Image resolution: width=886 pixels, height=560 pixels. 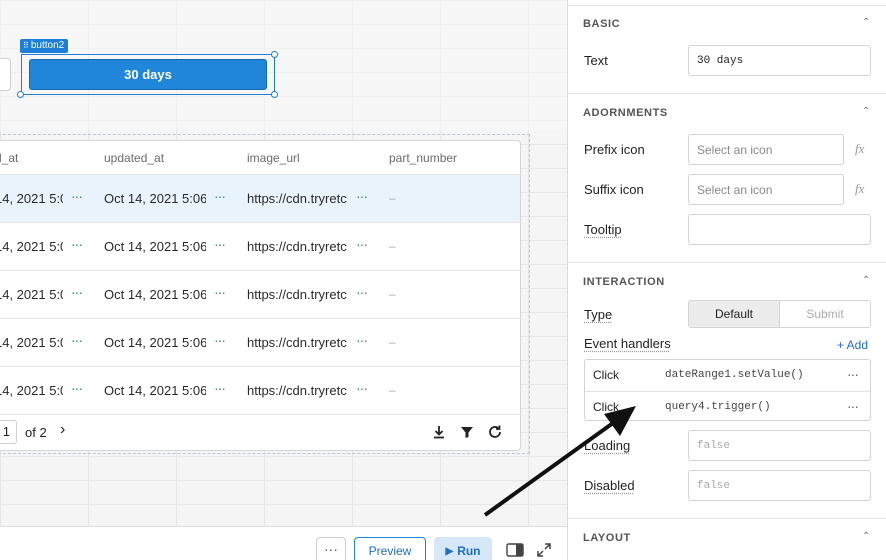 What do you see at coordinates (515, 550) in the screenshot?
I see `panel-layout-icon` at bounding box center [515, 550].